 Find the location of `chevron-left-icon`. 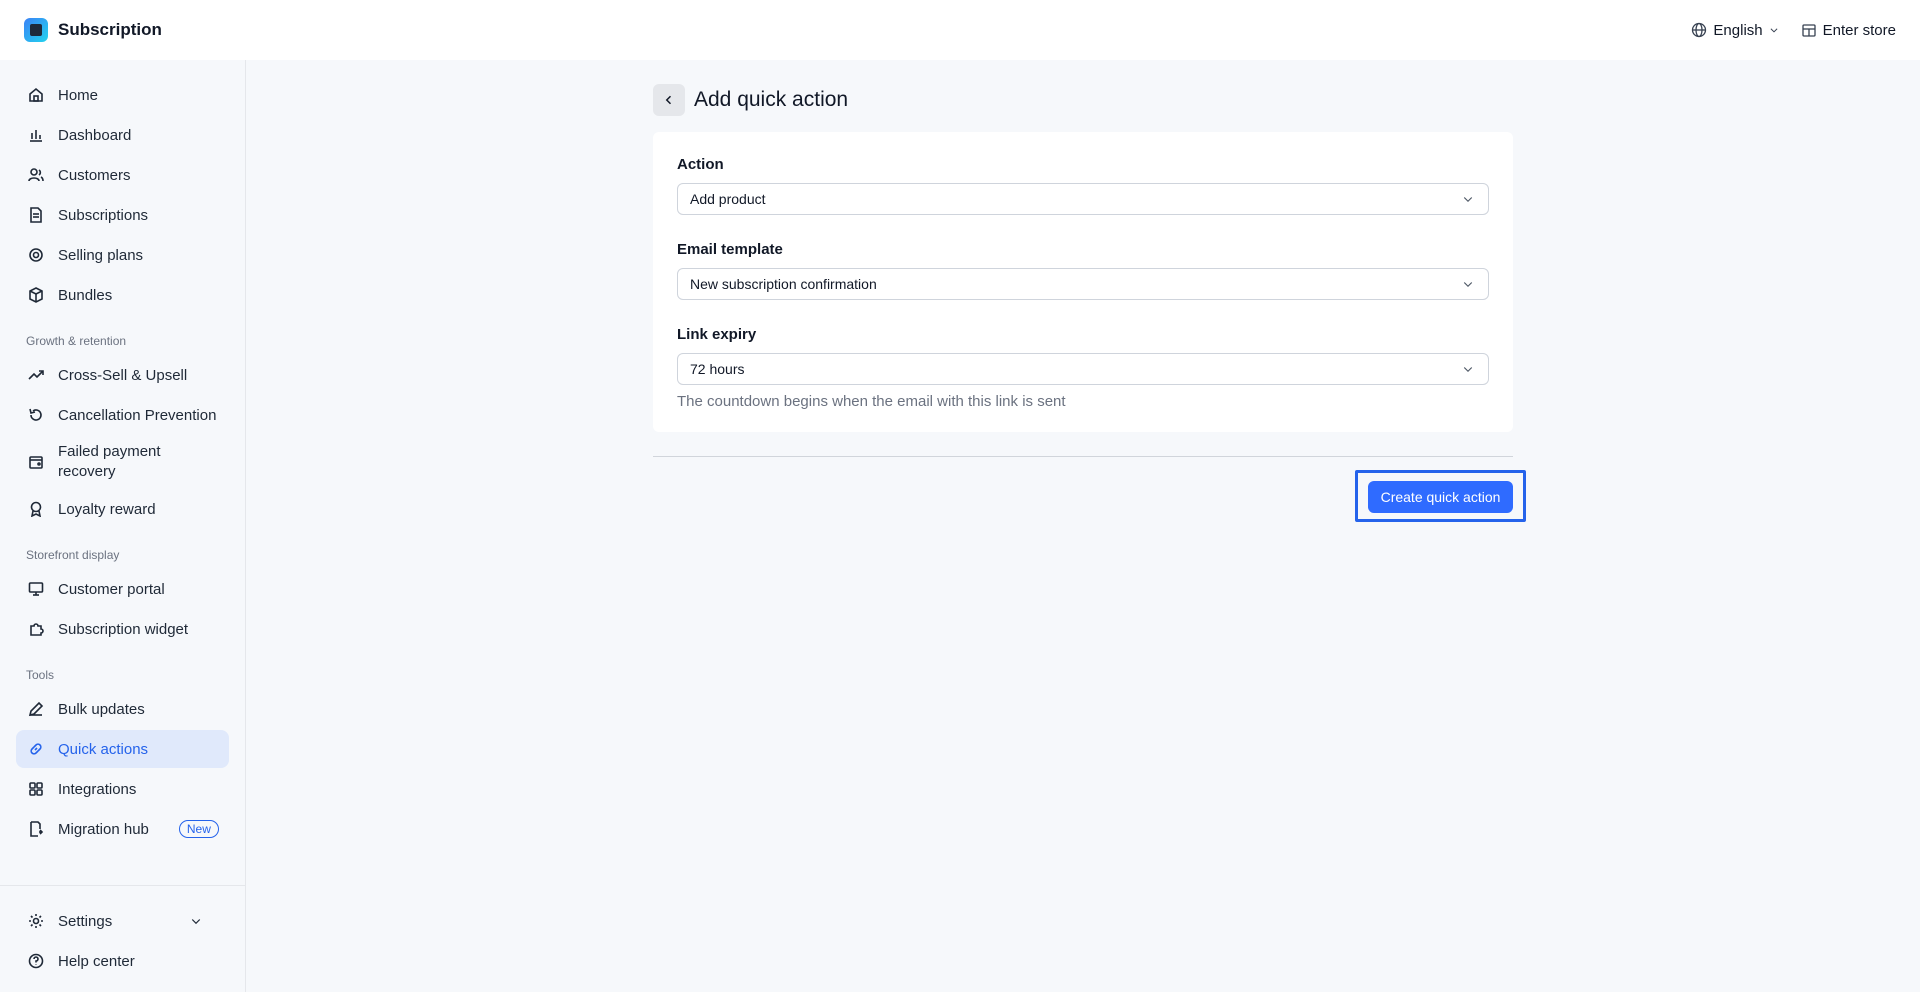

chevron-left-icon is located at coordinates (668, 100).